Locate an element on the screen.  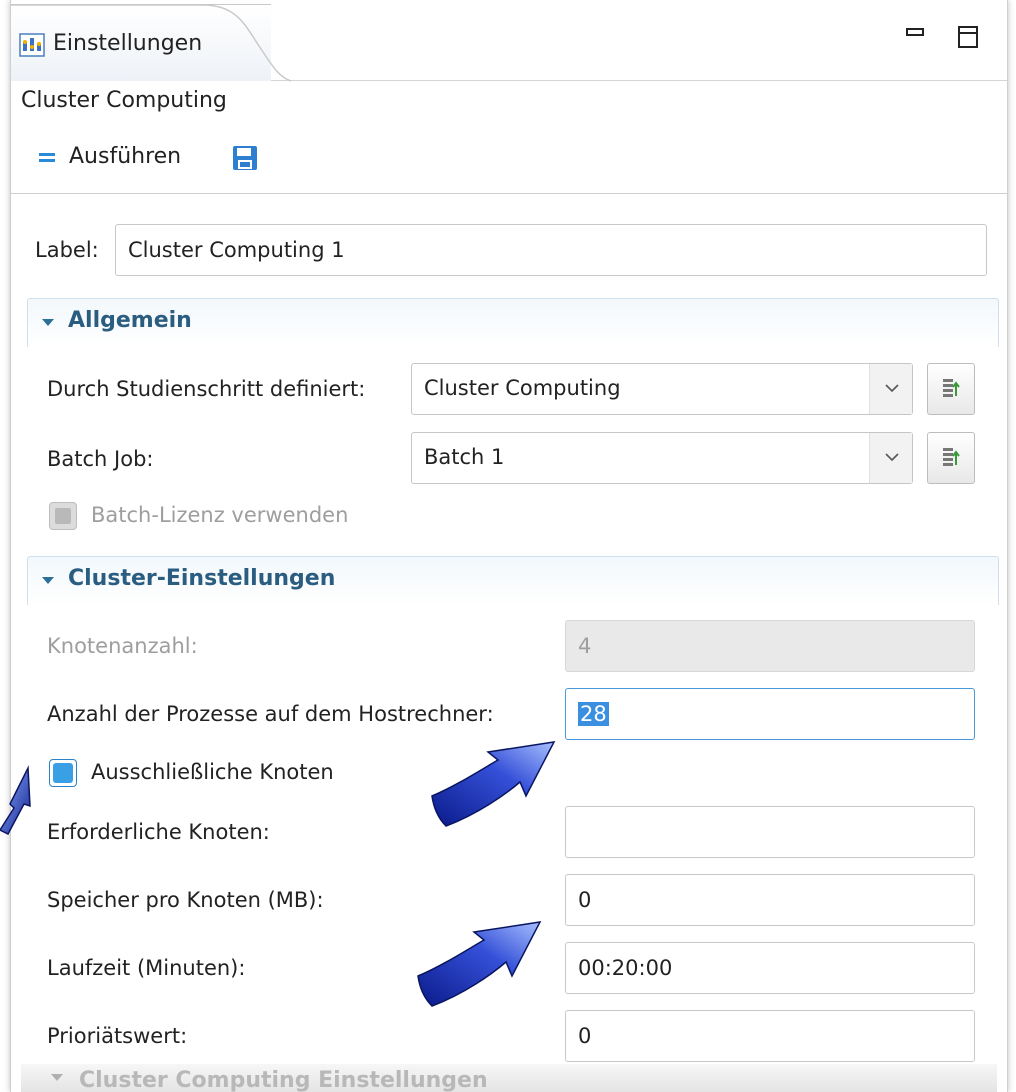
save-button is located at coordinates (245, 158).